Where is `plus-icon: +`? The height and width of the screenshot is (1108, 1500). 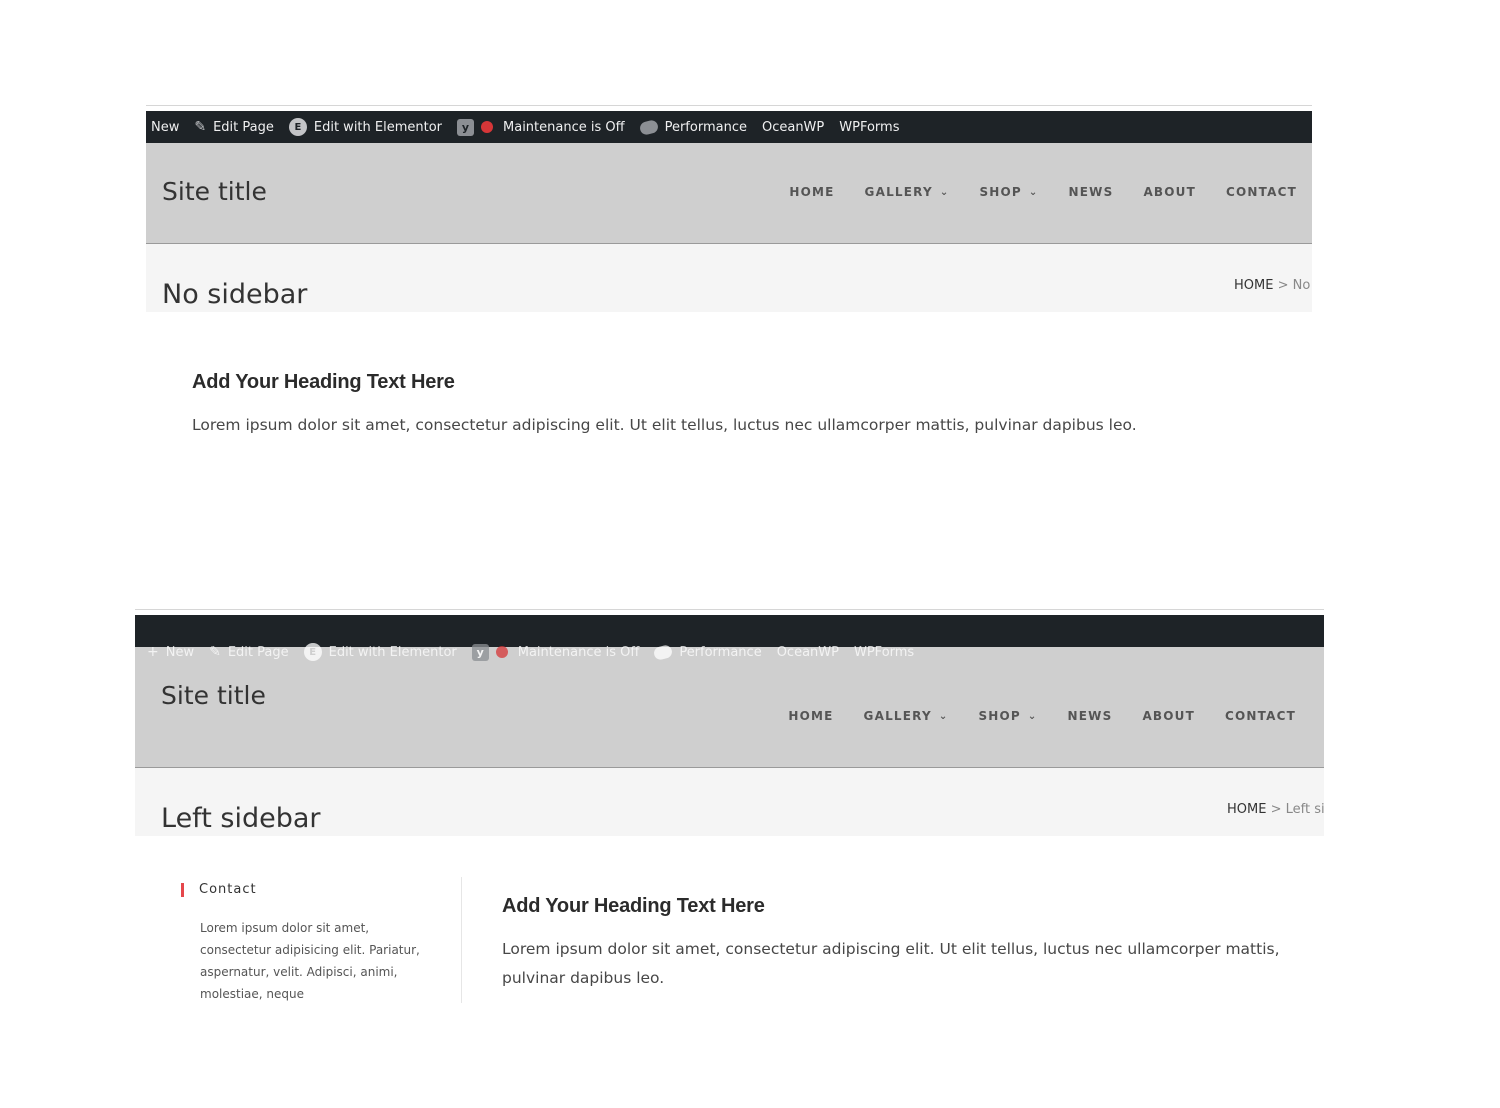
plus-icon: + is located at coordinates (153, 652).